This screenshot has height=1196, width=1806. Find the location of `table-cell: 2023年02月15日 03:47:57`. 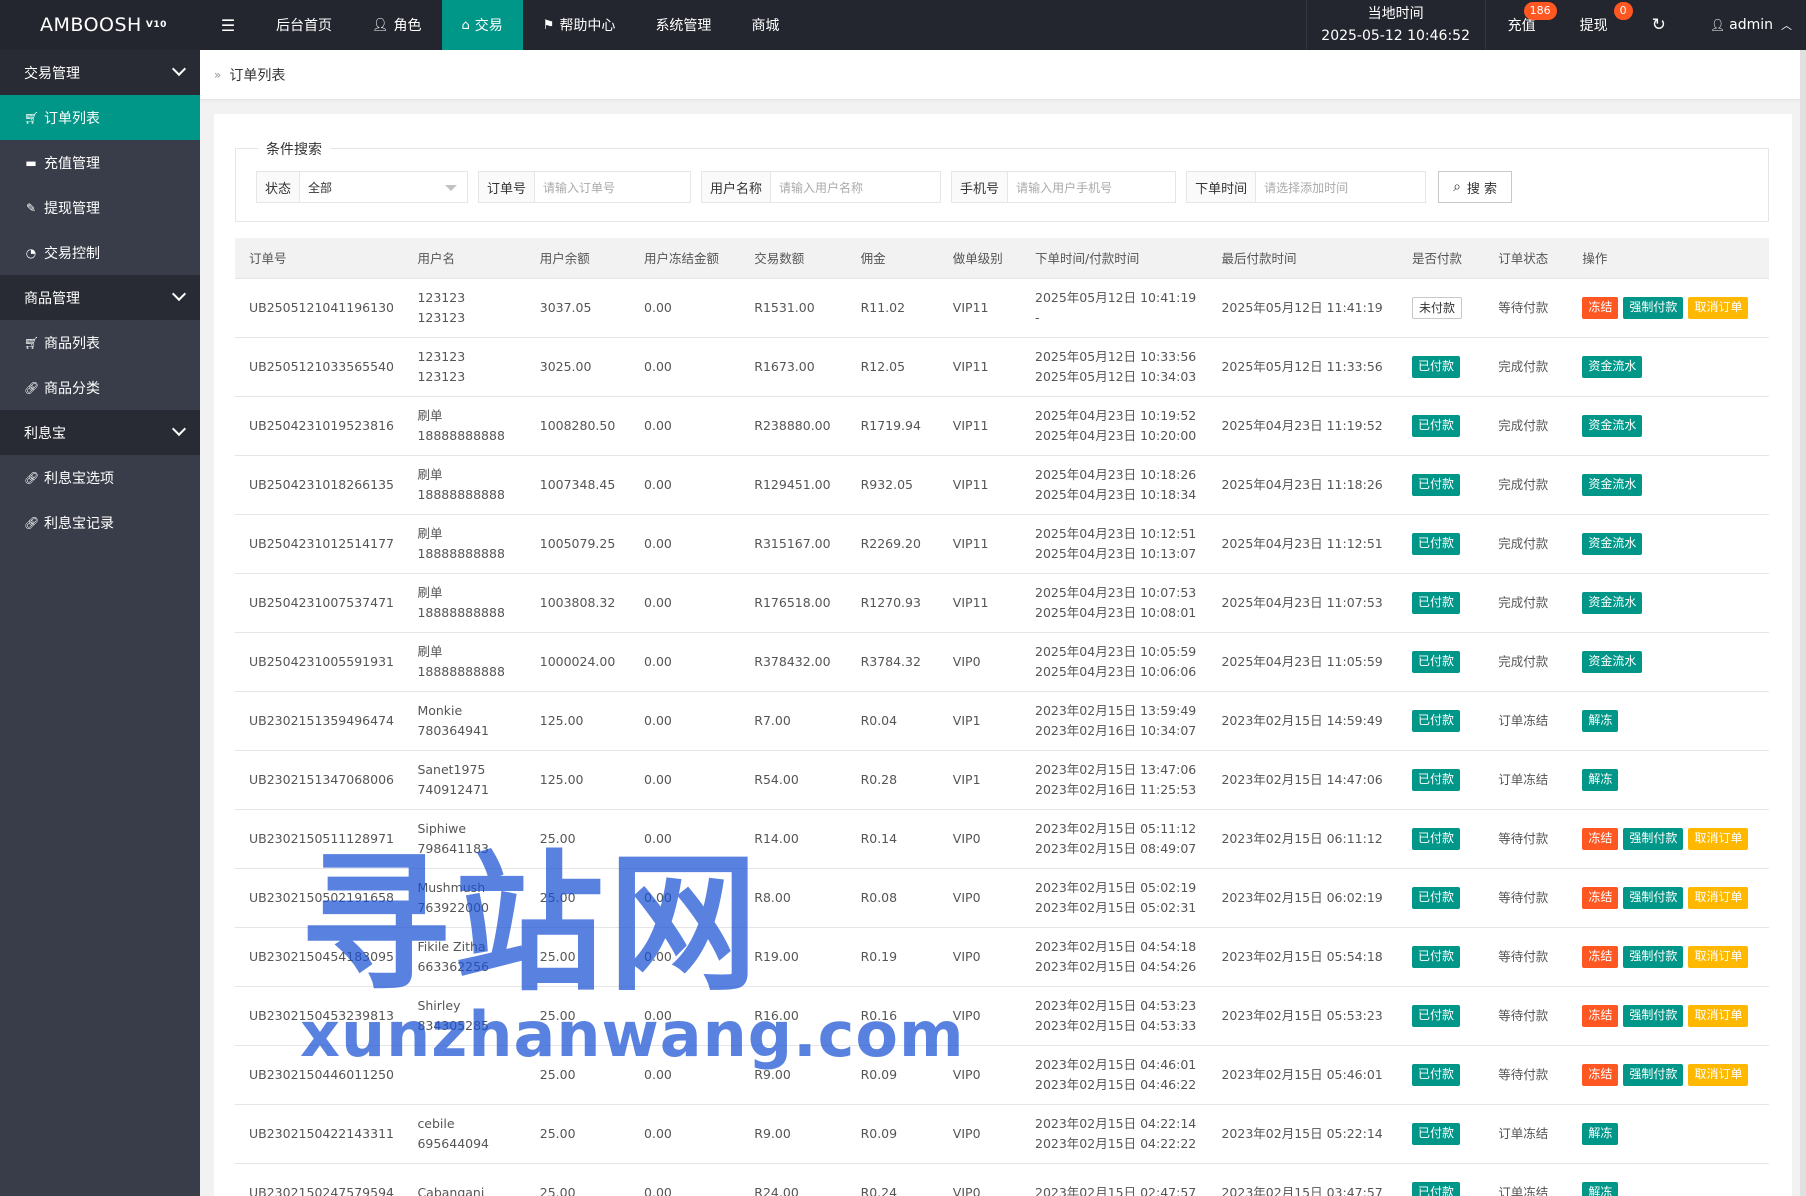

table-cell: 2023年02月15日 03:47:57 is located at coordinates (1302, 1179).